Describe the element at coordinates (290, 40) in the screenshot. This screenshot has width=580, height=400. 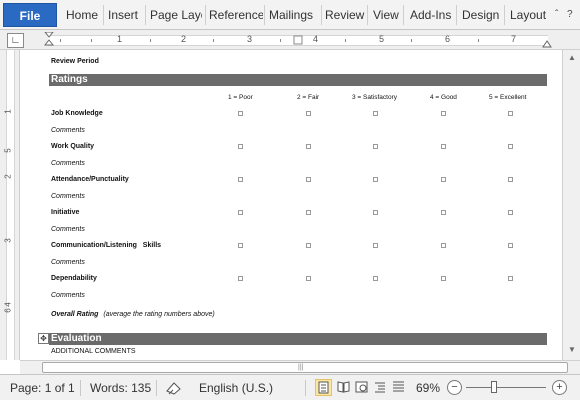
I see `horizontal-ruler: ∟ 1 2 3 4 5 6 7` at that location.